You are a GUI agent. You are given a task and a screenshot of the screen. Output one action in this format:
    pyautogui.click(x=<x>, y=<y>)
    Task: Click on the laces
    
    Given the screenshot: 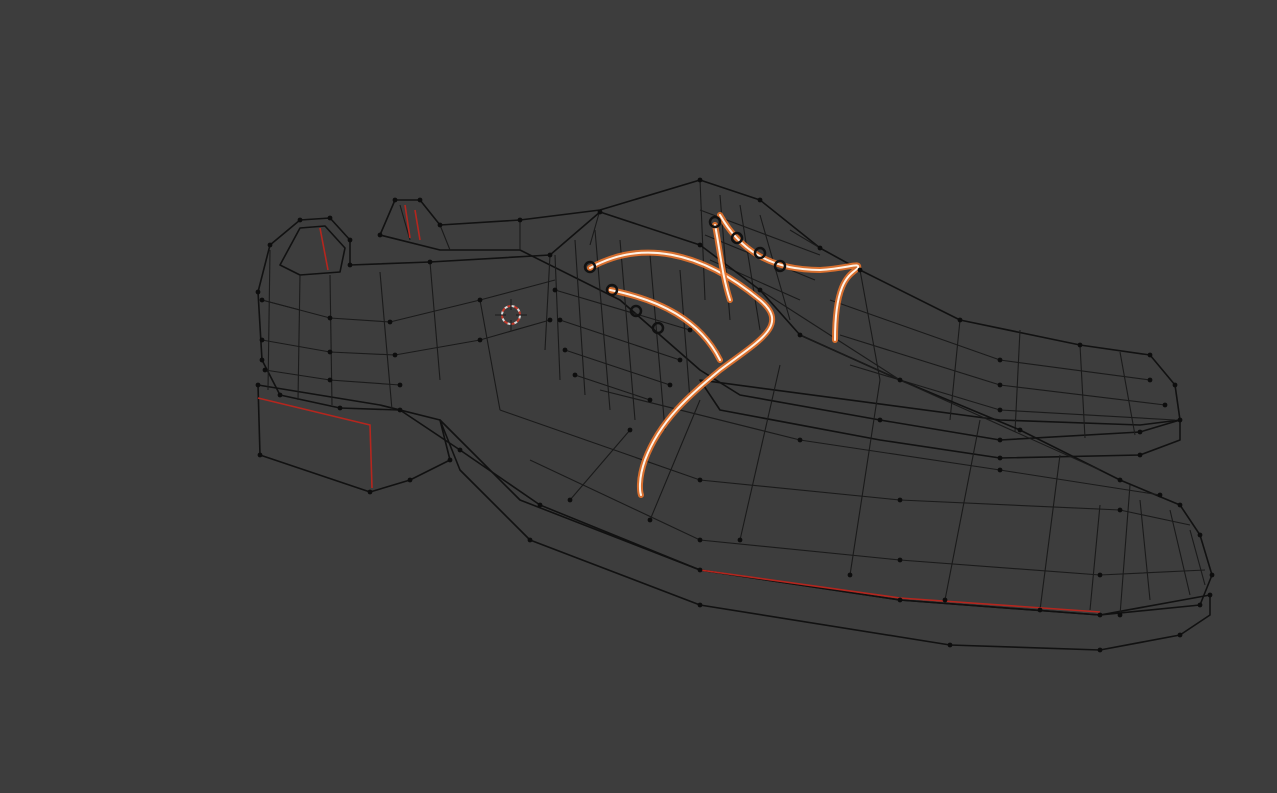 What is the action you would take?
    pyautogui.click(x=724, y=355)
    